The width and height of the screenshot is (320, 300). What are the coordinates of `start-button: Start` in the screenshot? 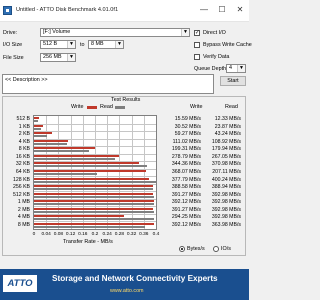 It's located at (233, 81).